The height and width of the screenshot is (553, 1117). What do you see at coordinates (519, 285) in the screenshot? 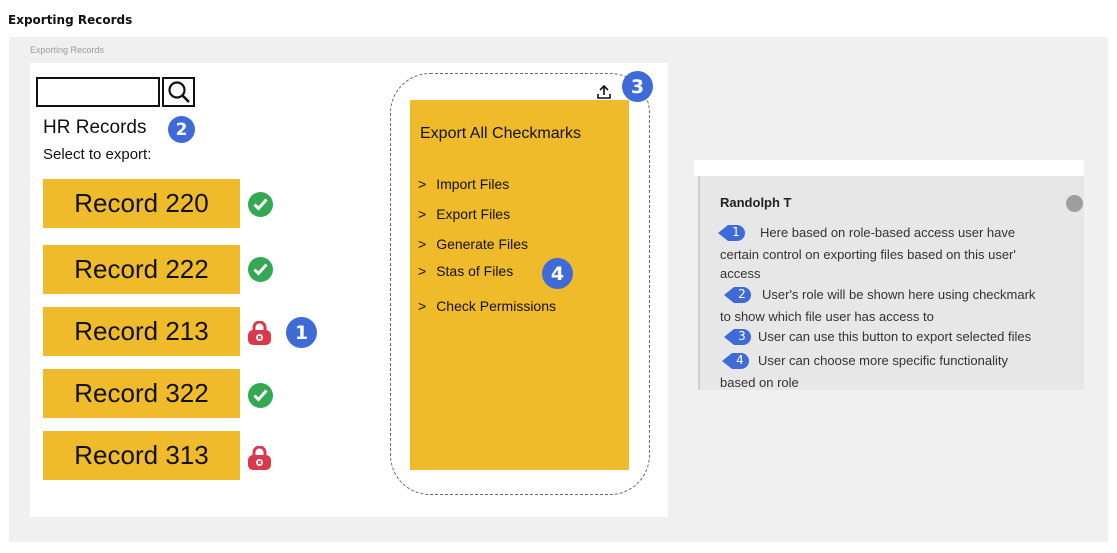
I see `export-menu-panel` at bounding box center [519, 285].